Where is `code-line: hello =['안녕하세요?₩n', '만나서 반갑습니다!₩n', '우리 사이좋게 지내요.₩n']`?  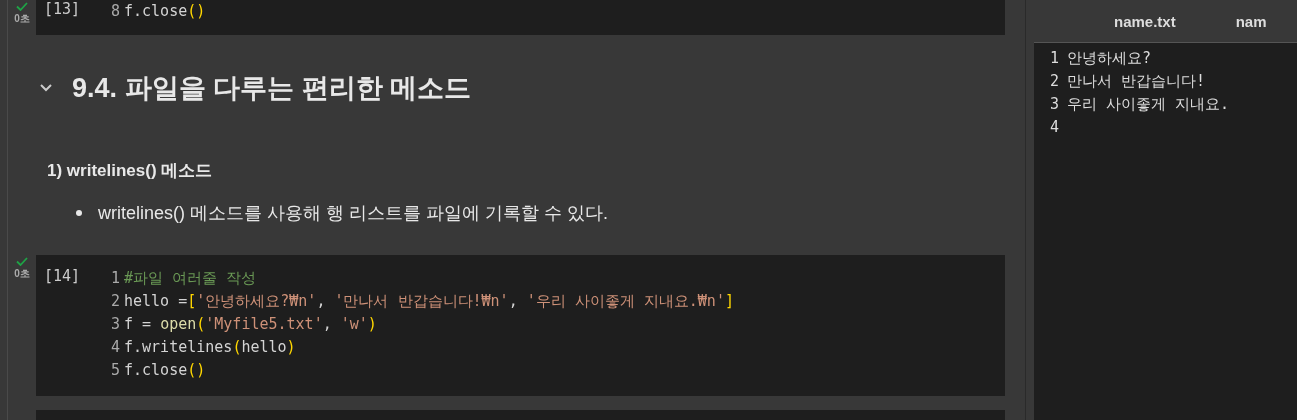 code-line: hello =['안녕하세요?₩n', '만나서 반갑습니다!₩n', '우리 사이좋게 지내요.₩n'] is located at coordinates (429, 301).